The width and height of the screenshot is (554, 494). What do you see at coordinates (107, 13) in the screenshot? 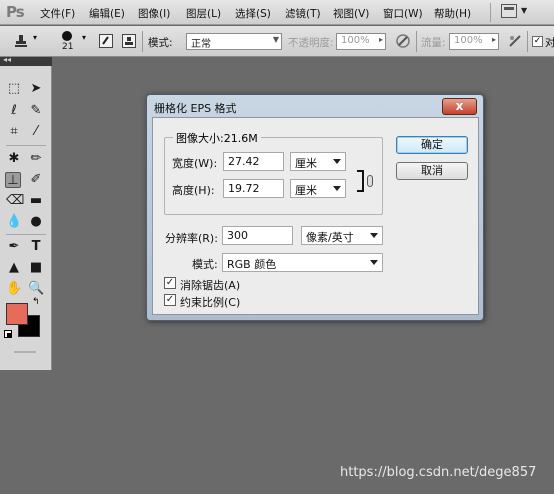
I see `menu-edit: 编辑(E)` at bounding box center [107, 13].